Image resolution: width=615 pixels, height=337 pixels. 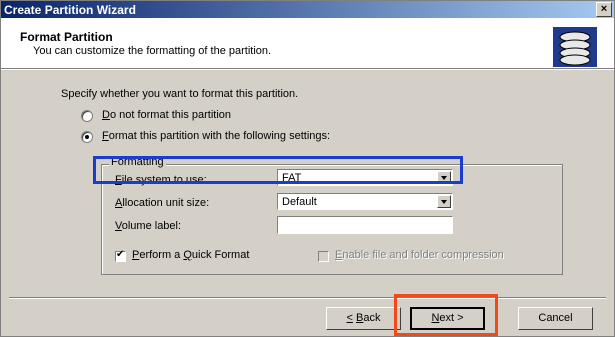 I want to click on close-button: ×, so click(x=604, y=9).